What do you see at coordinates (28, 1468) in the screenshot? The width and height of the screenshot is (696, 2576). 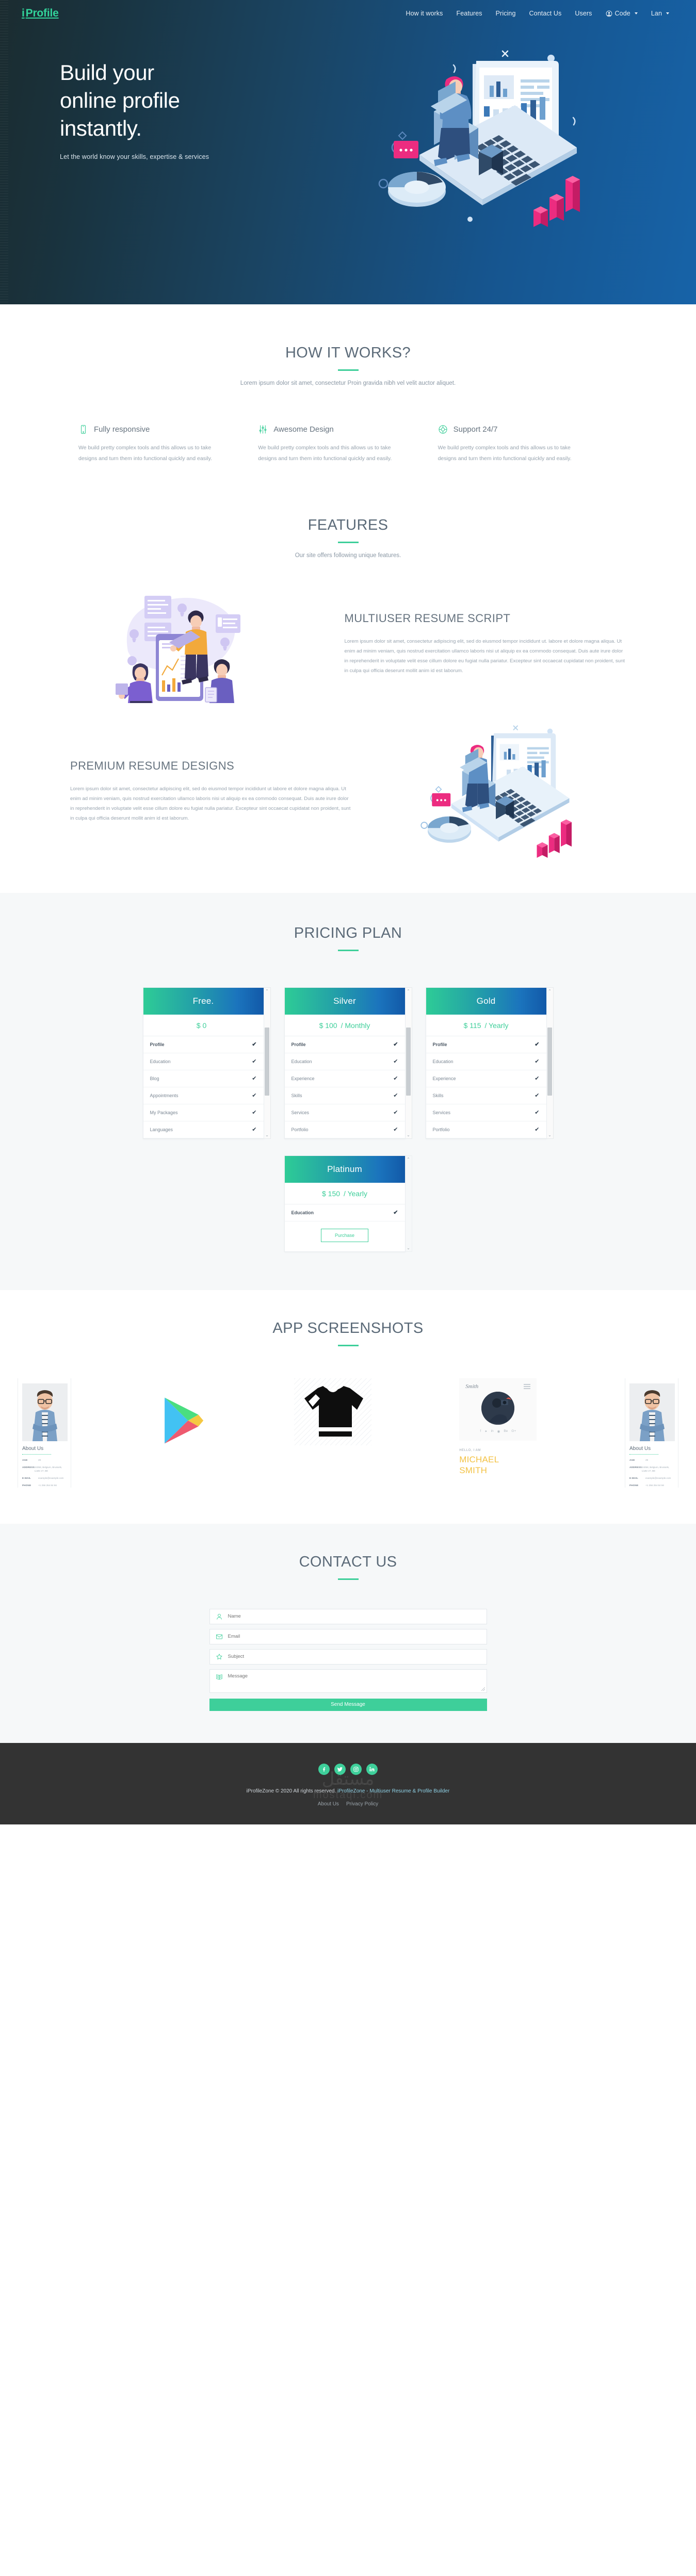 I see `about-key: ADDRESS` at bounding box center [28, 1468].